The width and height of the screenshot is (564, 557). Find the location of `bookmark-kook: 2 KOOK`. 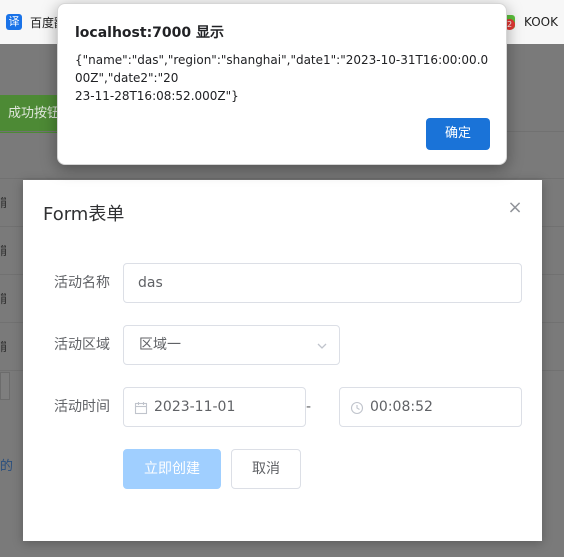

bookmark-kook: 2 KOOK is located at coordinates (529, 22).